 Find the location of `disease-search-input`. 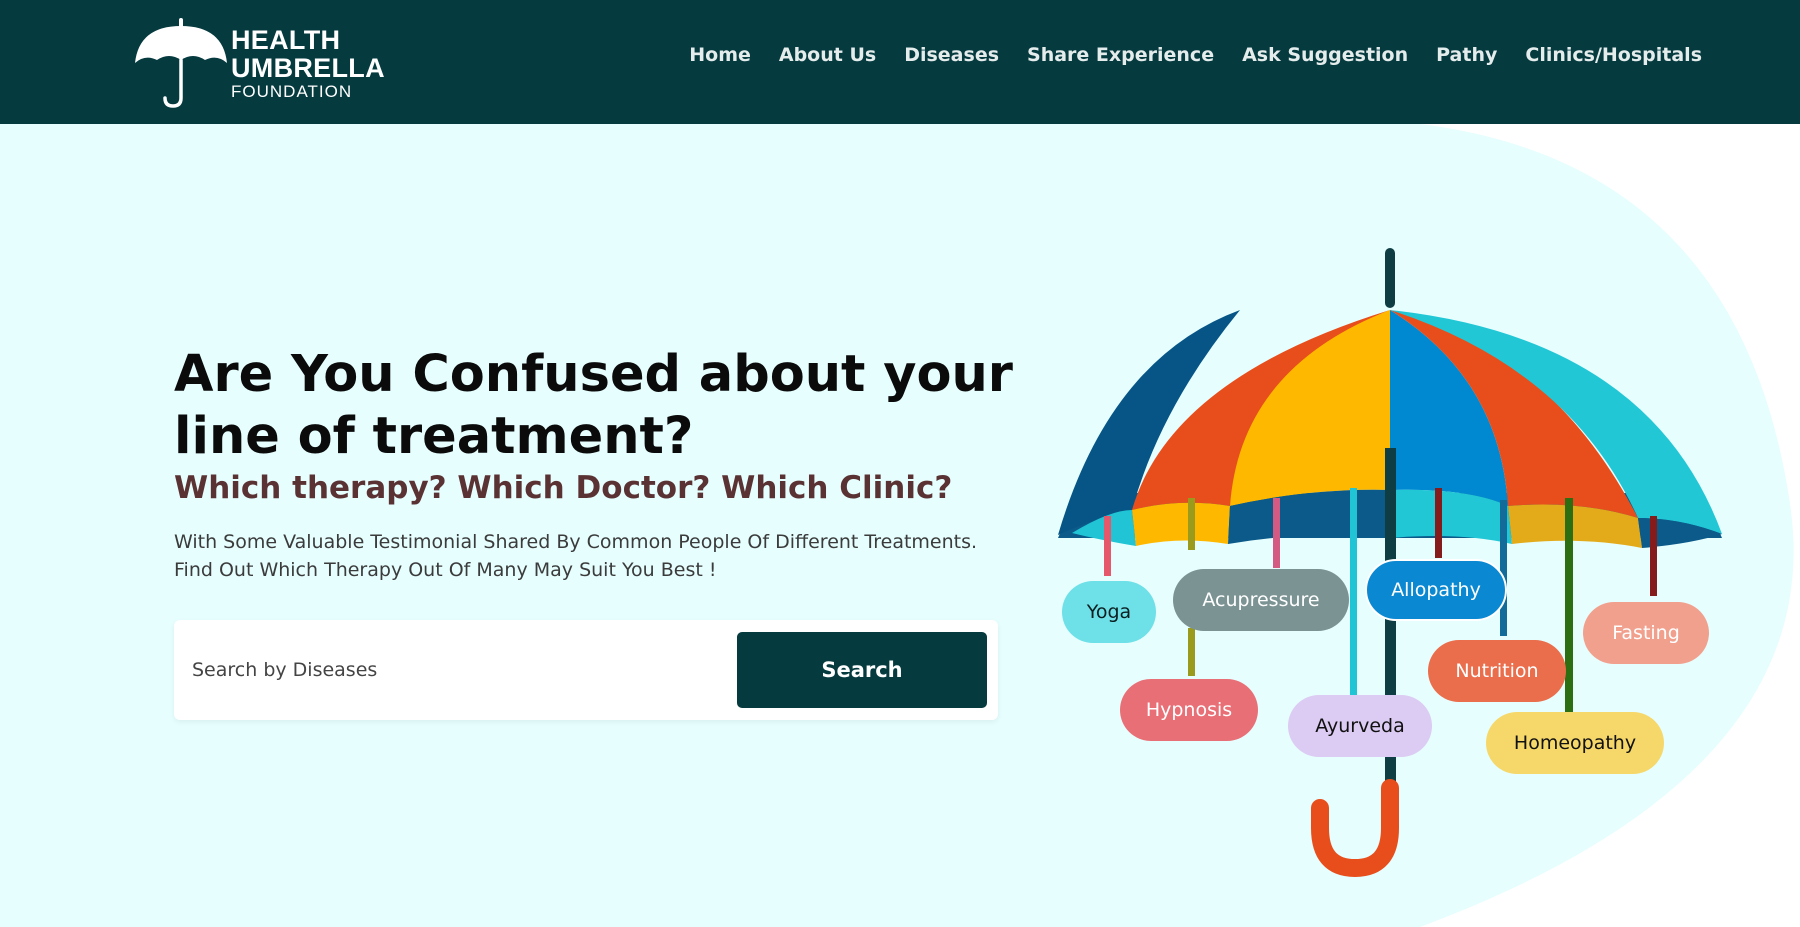

disease-search-input is located at coordinates (442, 670).